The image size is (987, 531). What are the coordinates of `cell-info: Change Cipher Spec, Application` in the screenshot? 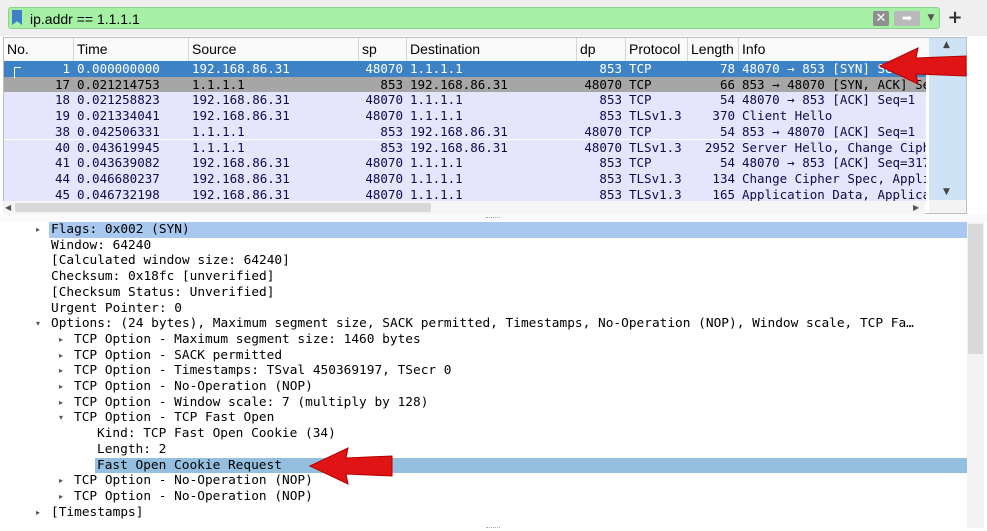 It's located at (834, 178).